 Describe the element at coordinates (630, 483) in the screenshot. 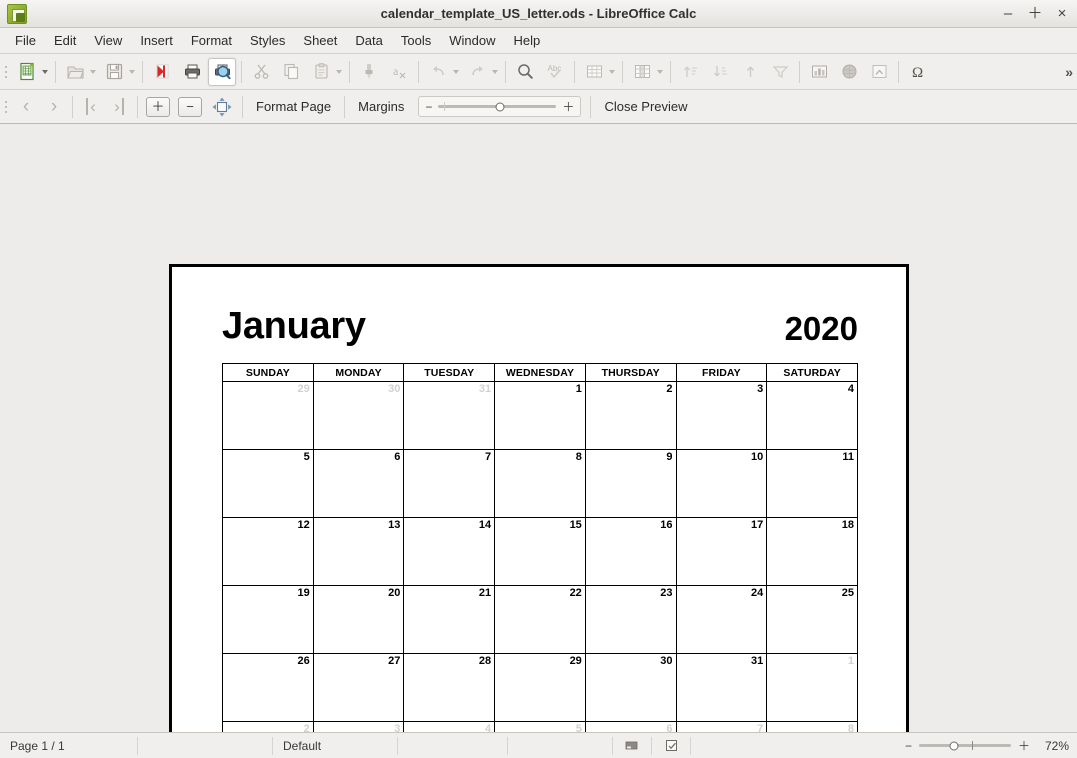

I see `calendar-day-cell: 9` at that location.